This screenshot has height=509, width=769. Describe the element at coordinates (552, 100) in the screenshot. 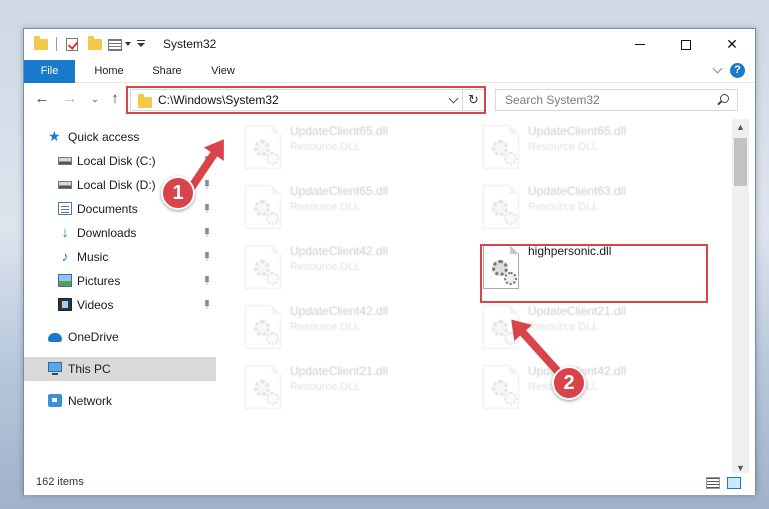

I see `search-placeholder: Search System32` at that location.